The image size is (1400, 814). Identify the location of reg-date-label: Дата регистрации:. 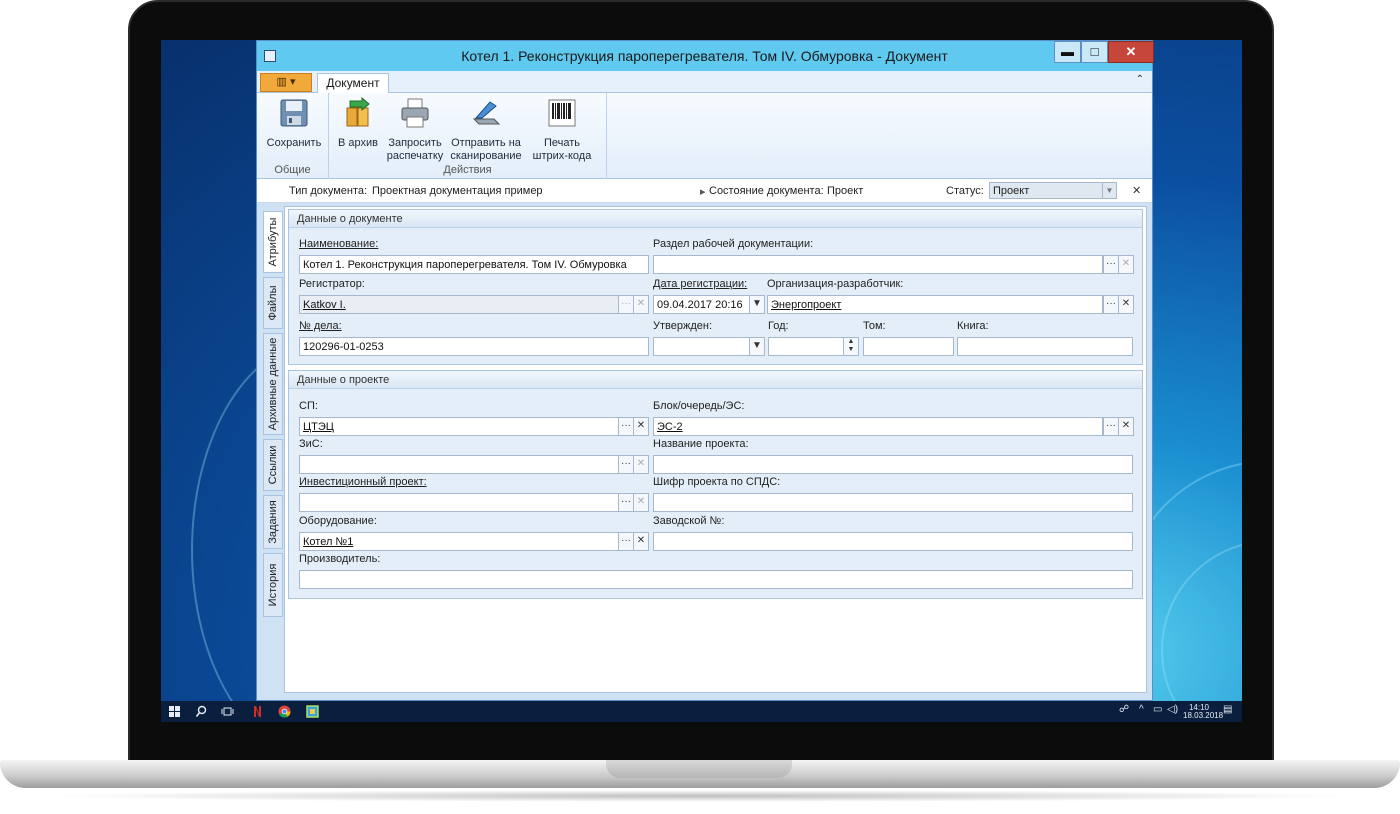
(700, 284).